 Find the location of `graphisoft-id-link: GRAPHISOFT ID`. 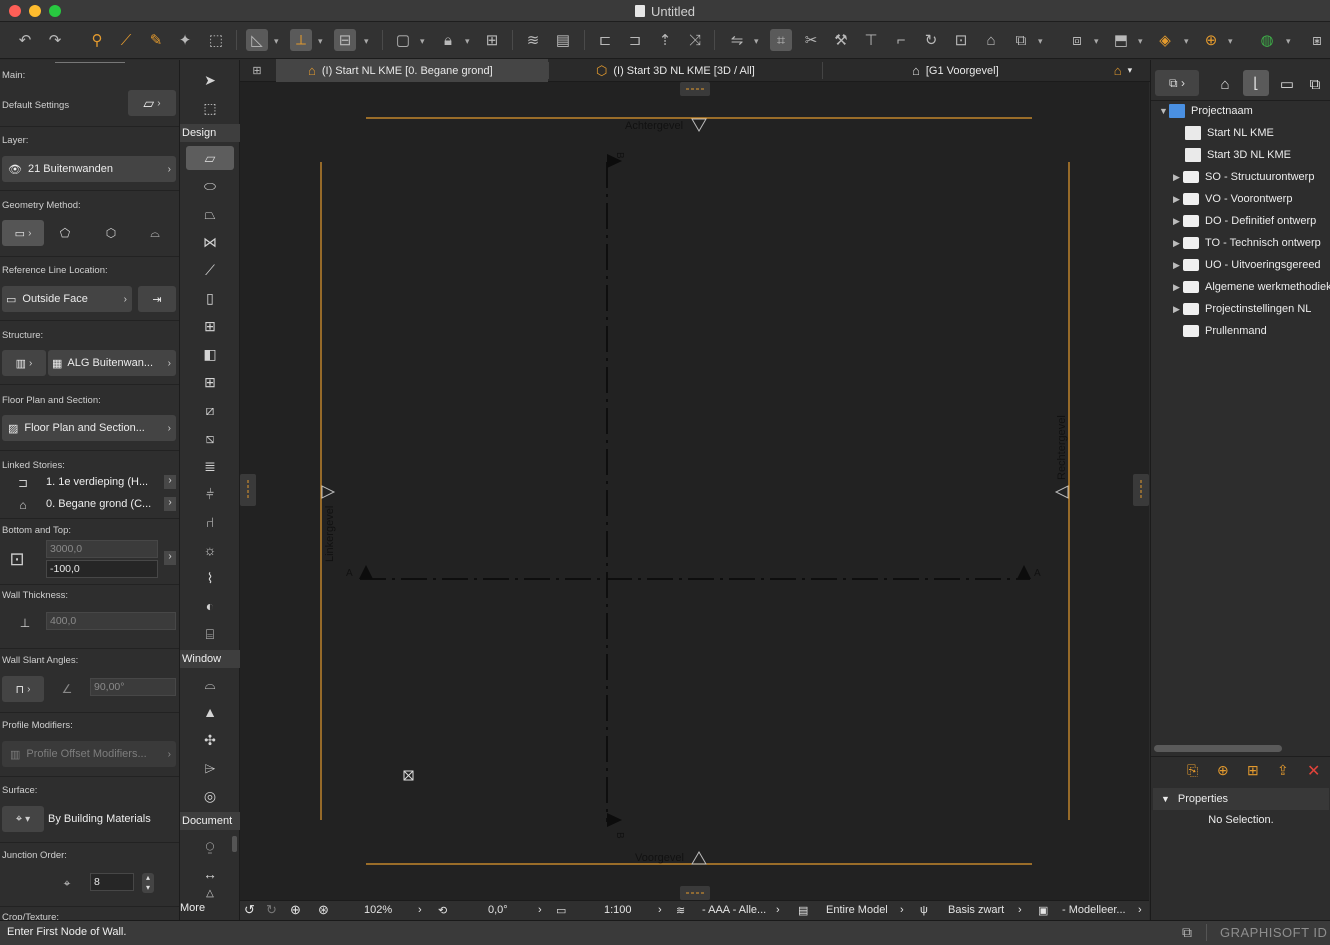

graphisoft-id-link: GRAPHISOFT ID is located at coordinates (1273, 932).